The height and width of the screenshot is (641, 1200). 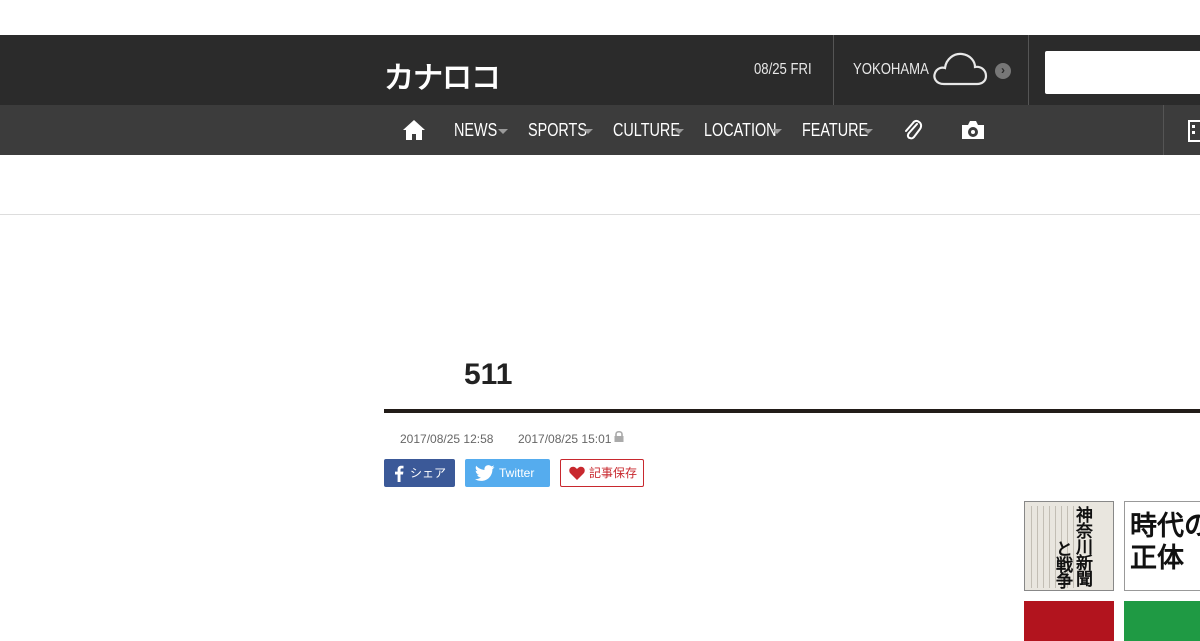 I want to click on banner-green, so click(x=1162, y=621).